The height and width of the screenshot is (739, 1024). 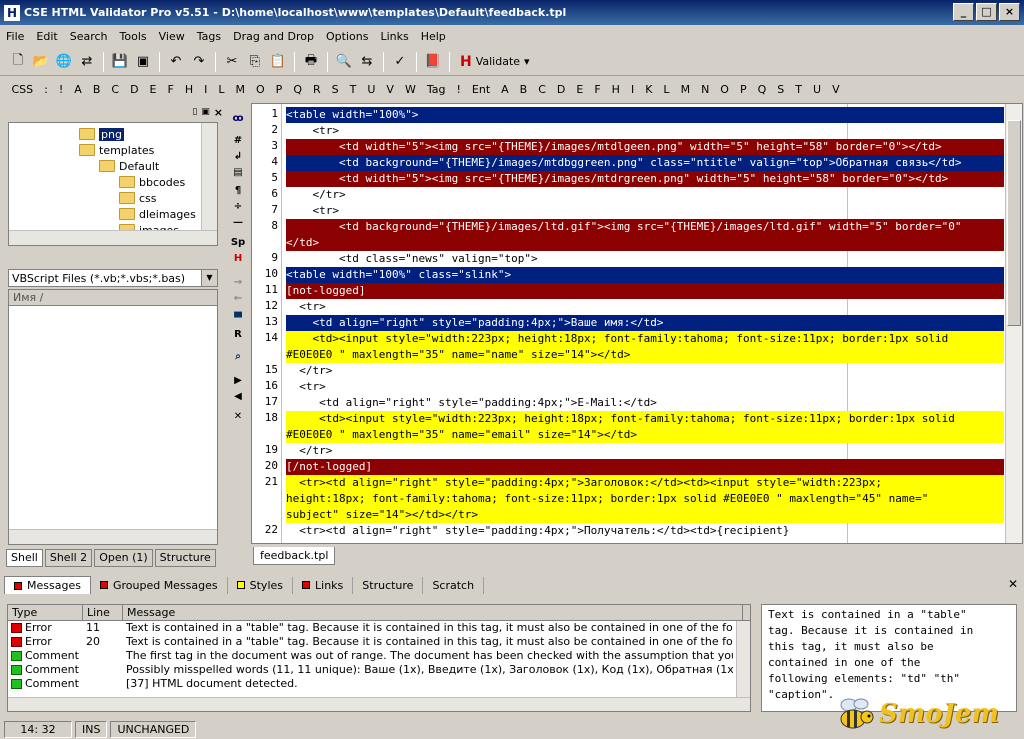 I want to click on pin-icon: ▯, so click(x=194, y=112).